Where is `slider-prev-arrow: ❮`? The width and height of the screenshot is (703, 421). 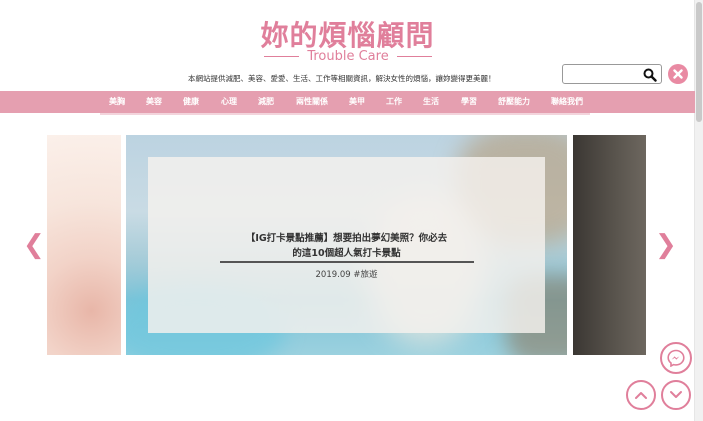 slider-prev-arrow: ❮ is located at coordinates (34, 245).